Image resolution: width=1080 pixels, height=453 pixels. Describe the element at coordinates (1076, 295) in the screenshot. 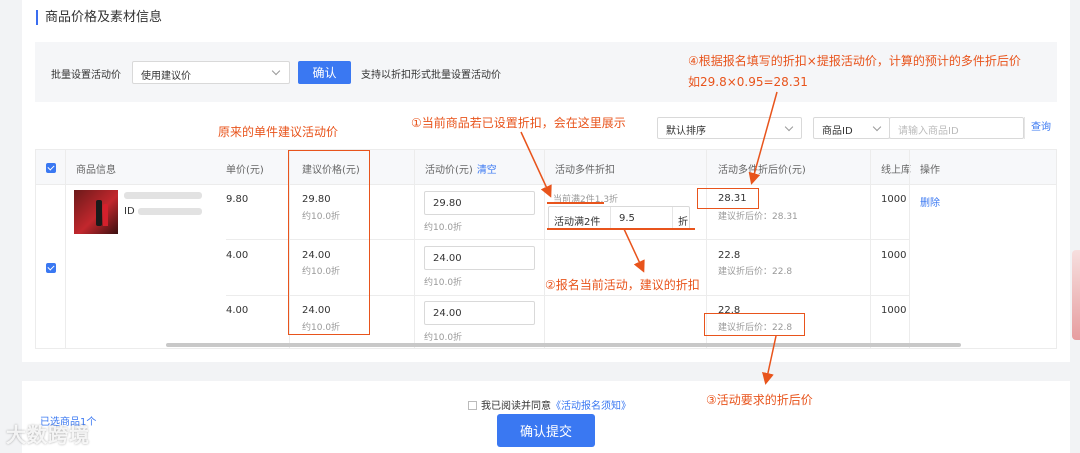

I see `side-decoration` at that location.